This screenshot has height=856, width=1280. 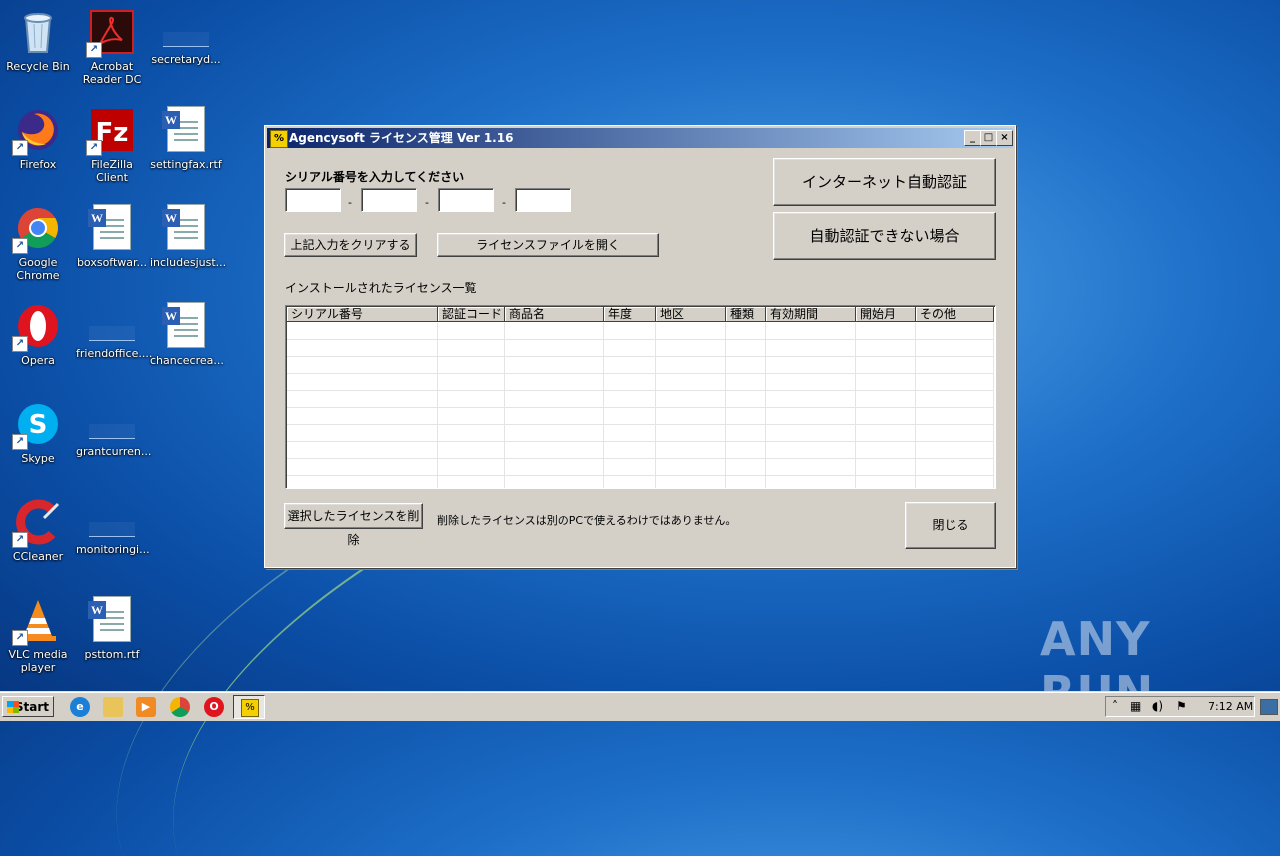 I want to click on internet-auto-auth-button: インターネット自動認証, so click(x=884, y=182).